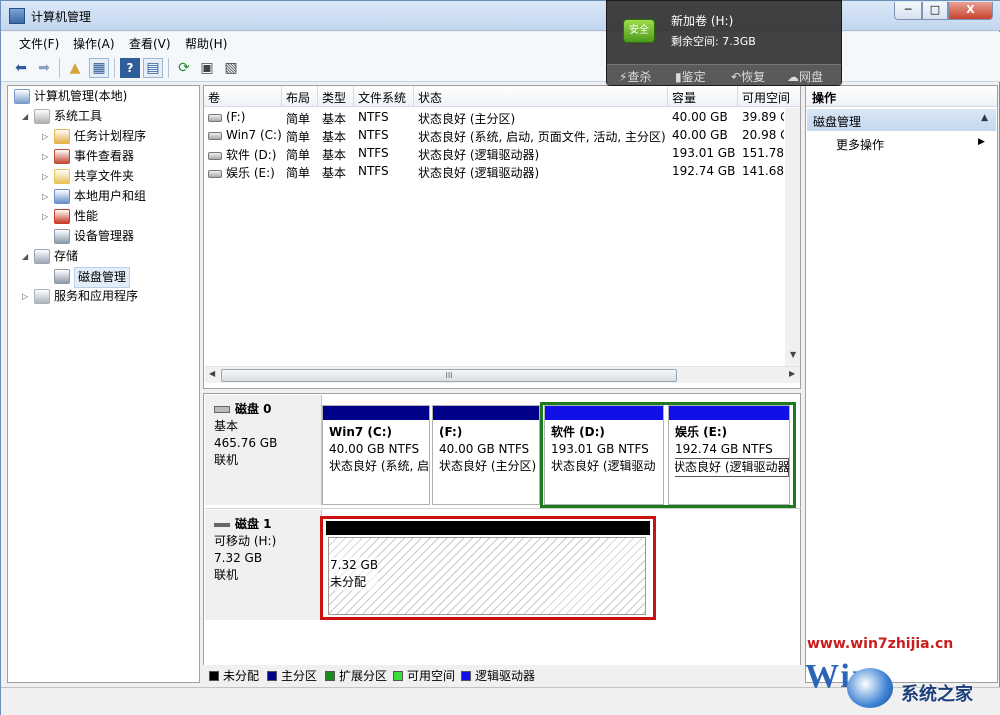 The width and height of the screenshot is (1000, 715). I want to click on table-cell-text: 193.01 GB, so click(704, 153).